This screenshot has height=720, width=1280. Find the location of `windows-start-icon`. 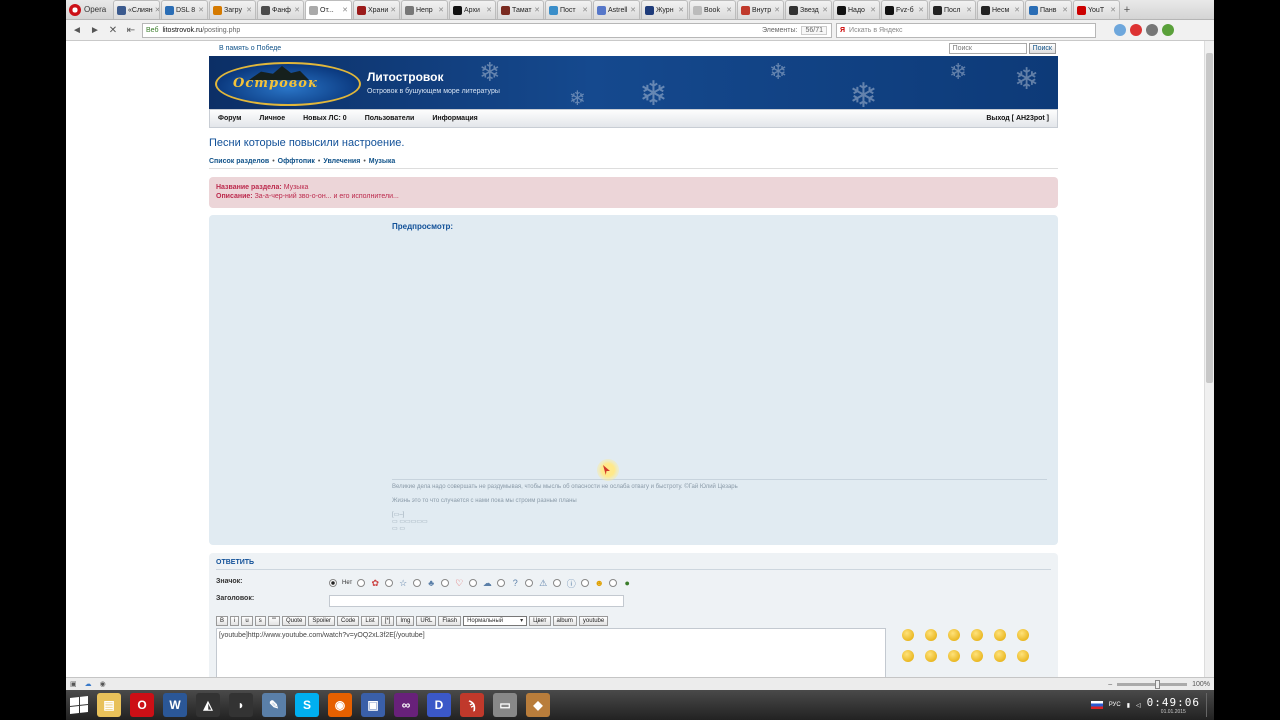

windows-start-icon is located at coordinates (79, 705).